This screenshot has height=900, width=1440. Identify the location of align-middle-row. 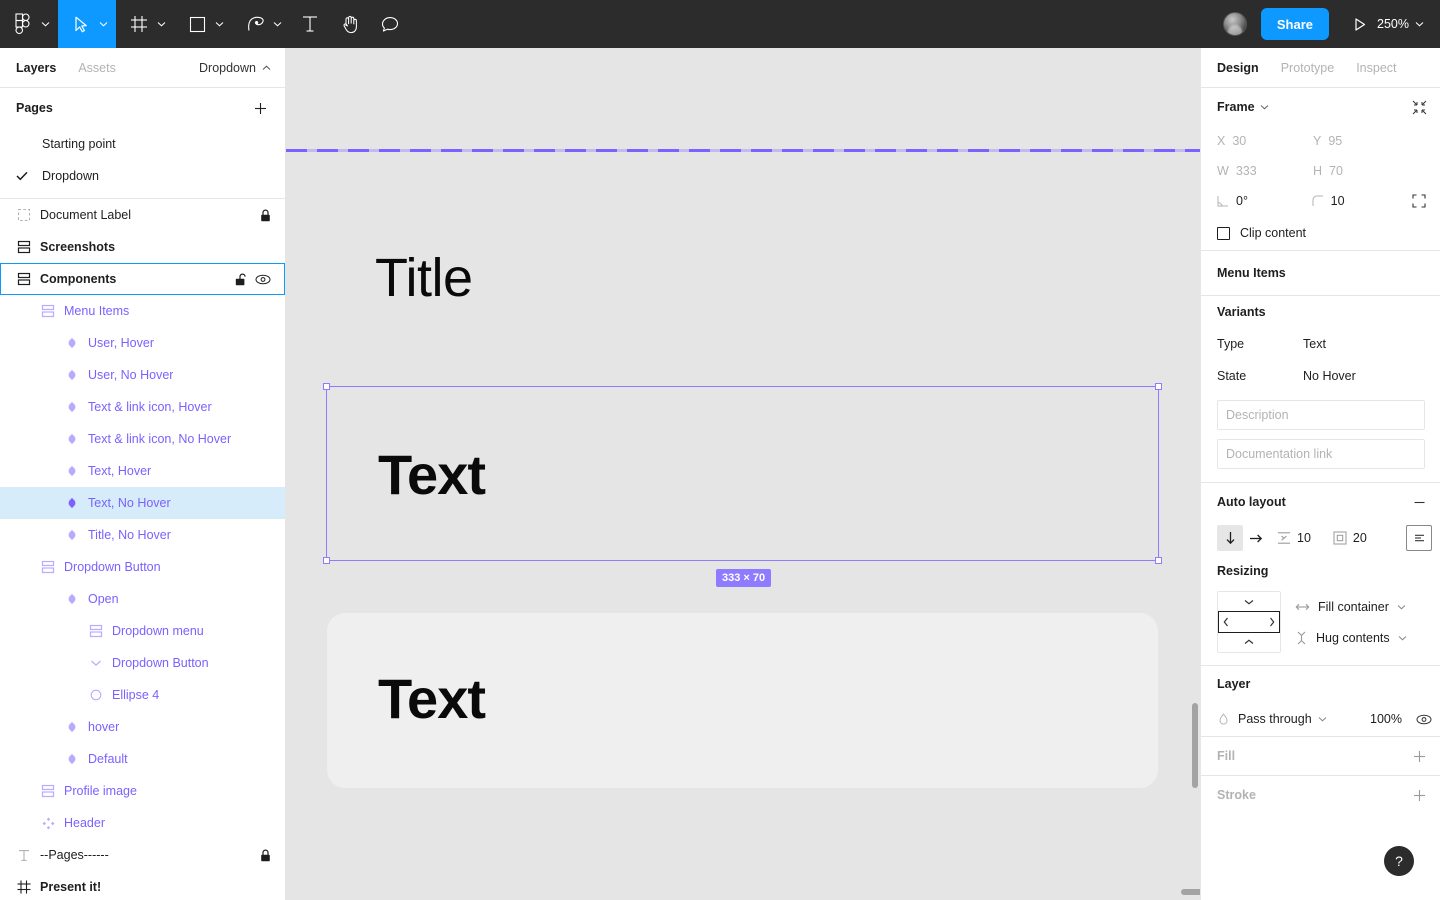
(1249, 622).